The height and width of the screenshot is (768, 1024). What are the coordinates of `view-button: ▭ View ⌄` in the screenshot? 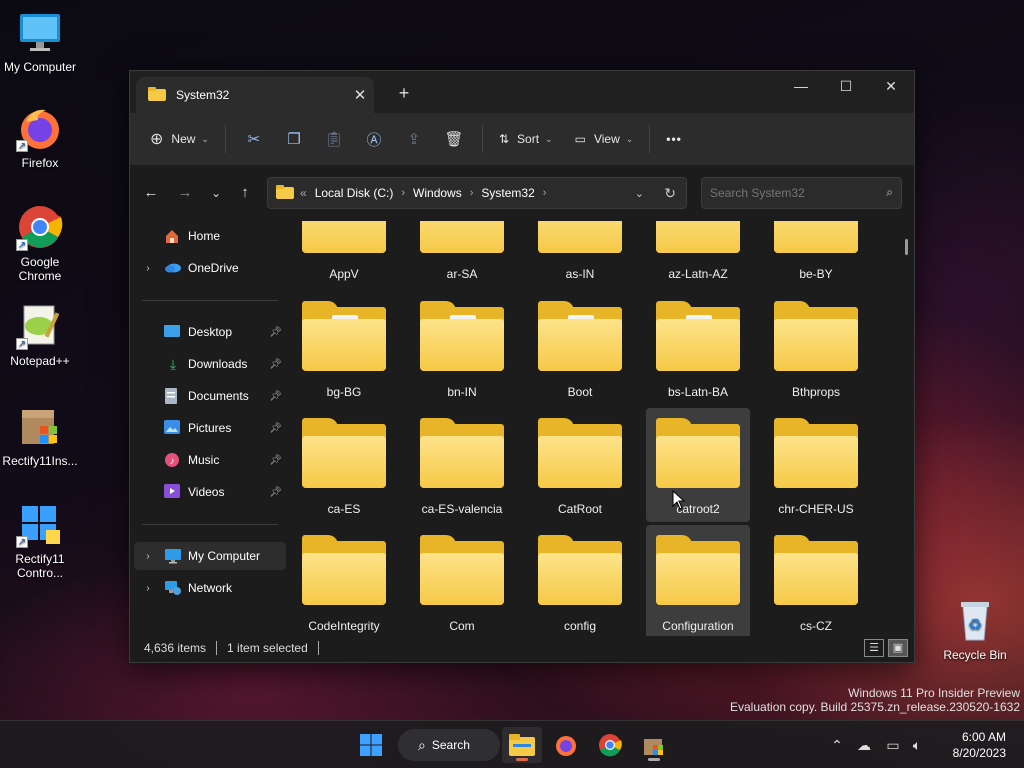 It's located at (604, 139).